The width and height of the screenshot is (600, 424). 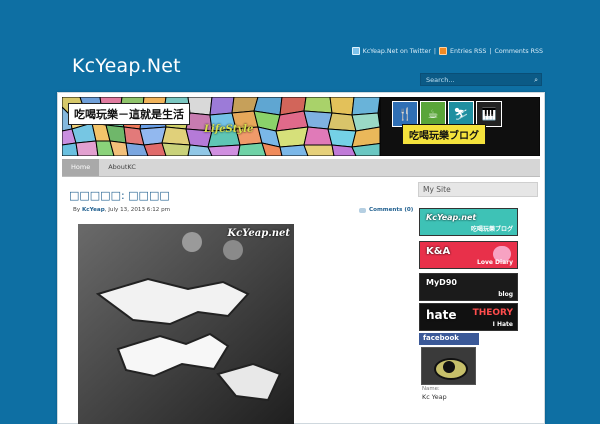 What do you see at coordinates (119, 195) in the screenshot?
I see `post-title: □□□□□: □□□□` at bounding box center [119, 195].